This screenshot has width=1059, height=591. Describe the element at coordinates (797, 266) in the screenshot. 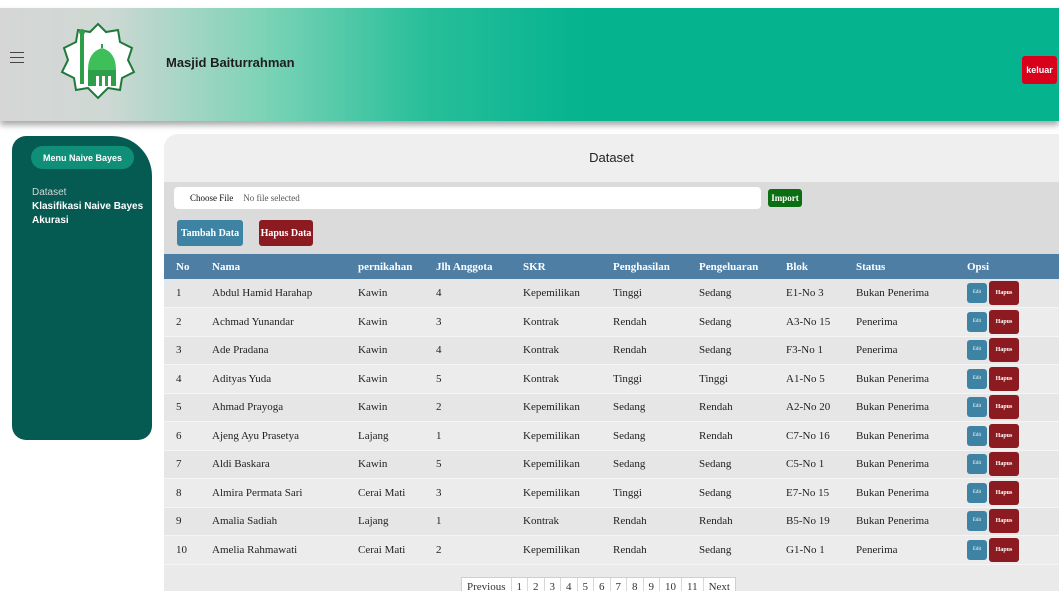

I see `column-header: Blok` at that location.